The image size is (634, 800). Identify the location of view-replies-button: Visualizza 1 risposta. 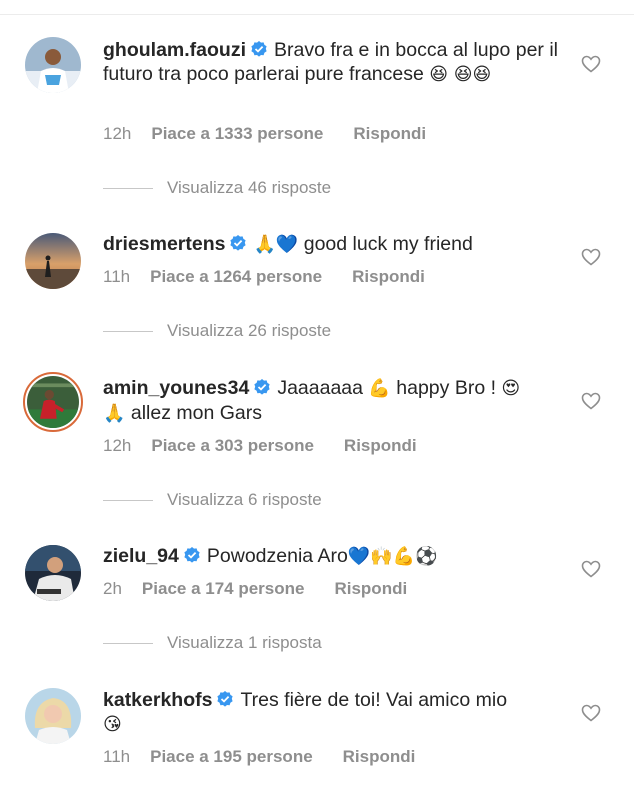
(212, 643).